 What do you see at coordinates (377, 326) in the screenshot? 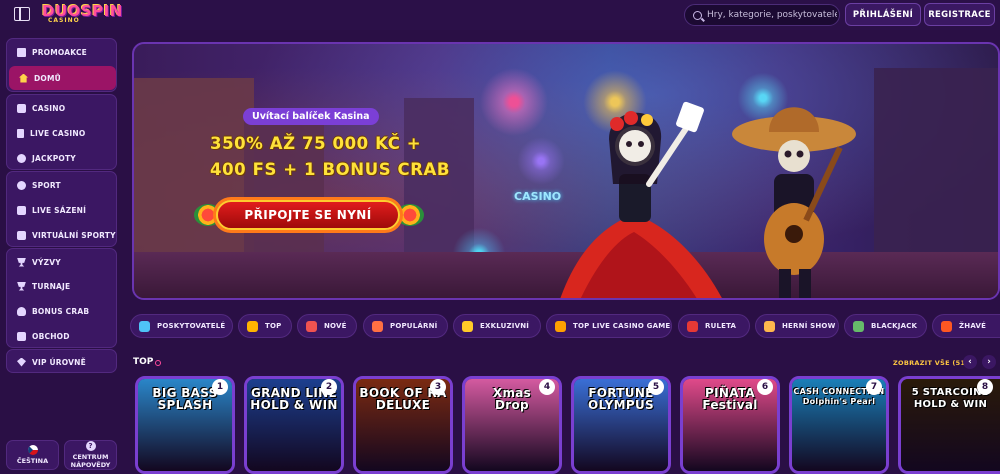
I see `popular-icon` at bounding box center [377, 326].